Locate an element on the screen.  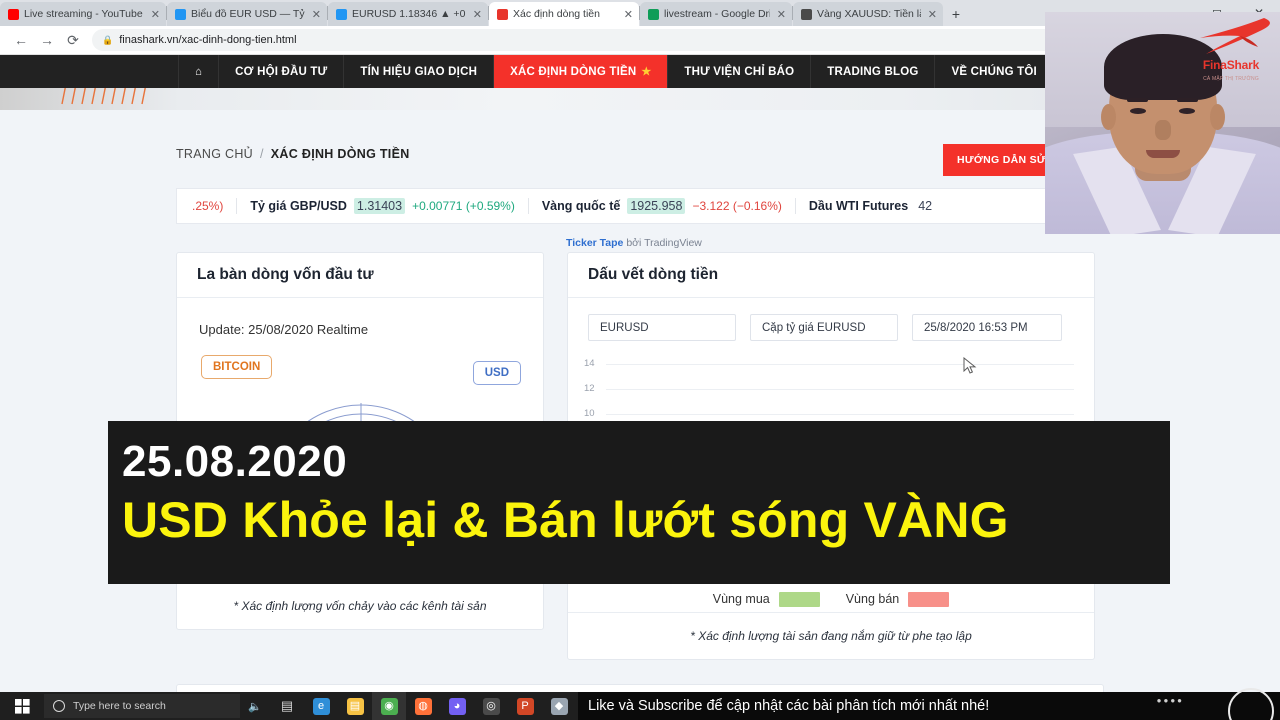
taskbar-apps: e ▤ ◉ ◍ ◕ ◎ P ◆ is located at coordinates (440, 706).